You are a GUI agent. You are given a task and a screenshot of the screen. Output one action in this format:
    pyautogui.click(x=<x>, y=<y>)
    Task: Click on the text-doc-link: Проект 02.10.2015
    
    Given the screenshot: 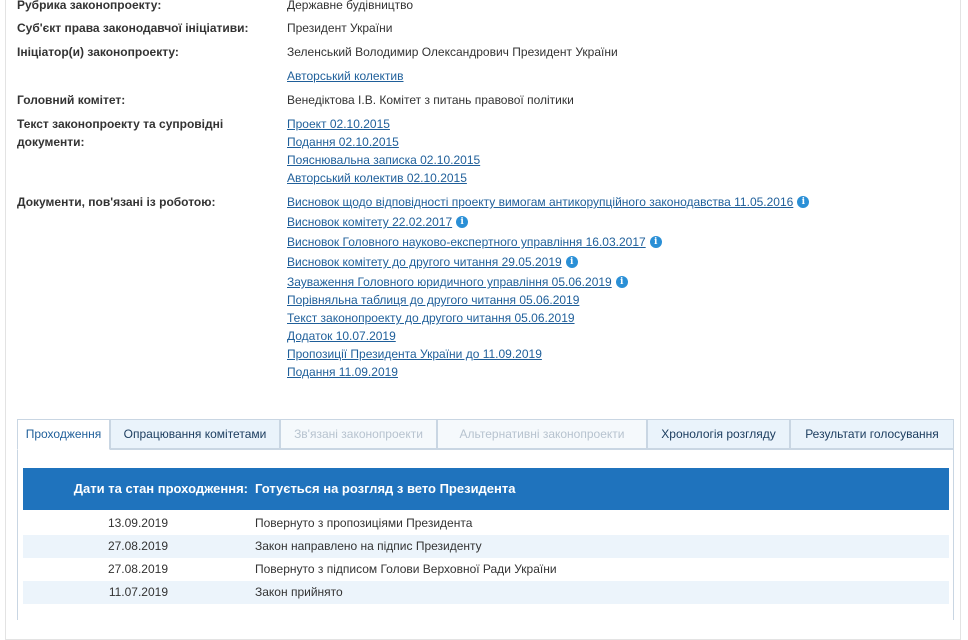 What is the action you would take?
    pyautogui.click(x=338, y=124)
    